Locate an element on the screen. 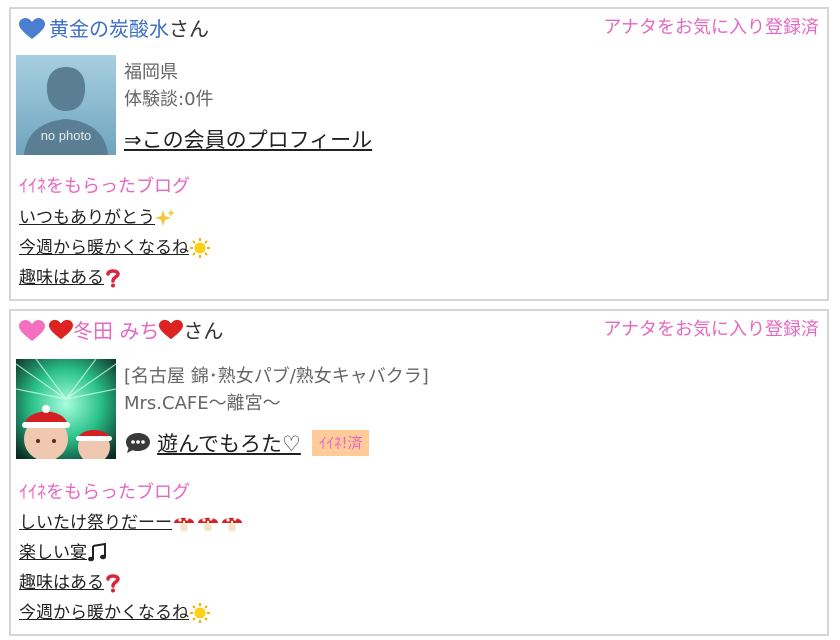  blog-link: いつもありがとう is located at coordinates (115, 219).